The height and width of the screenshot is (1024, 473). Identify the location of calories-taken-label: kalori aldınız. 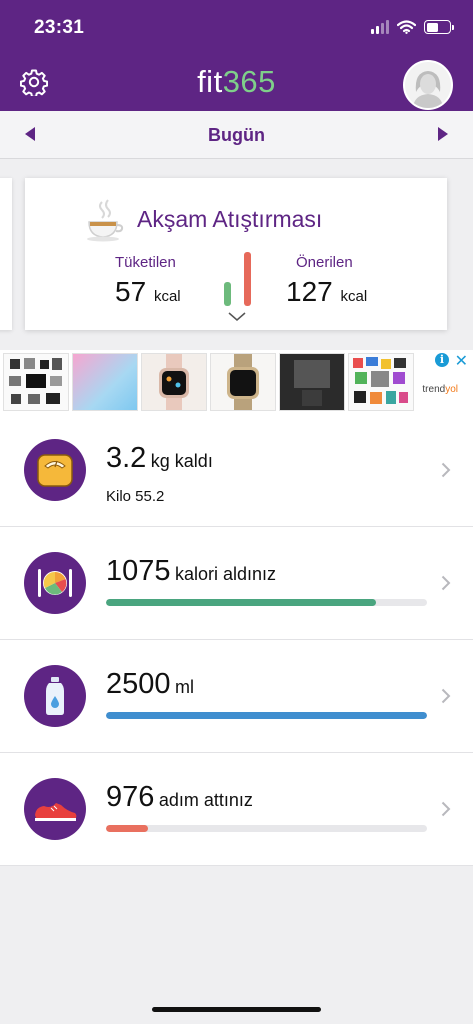
(225, 574).